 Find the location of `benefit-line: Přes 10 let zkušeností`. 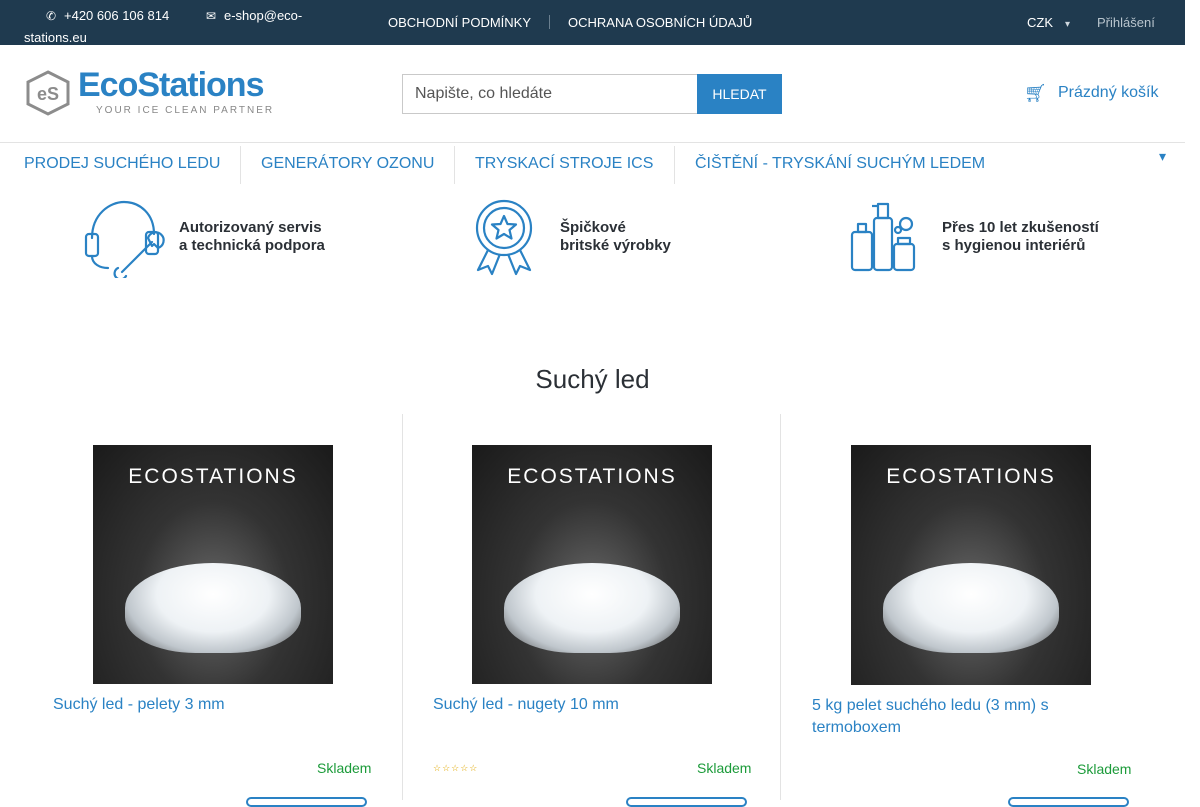

benefit-line: Přes 10 let zkušeností is located at coordinates (1020, 227).